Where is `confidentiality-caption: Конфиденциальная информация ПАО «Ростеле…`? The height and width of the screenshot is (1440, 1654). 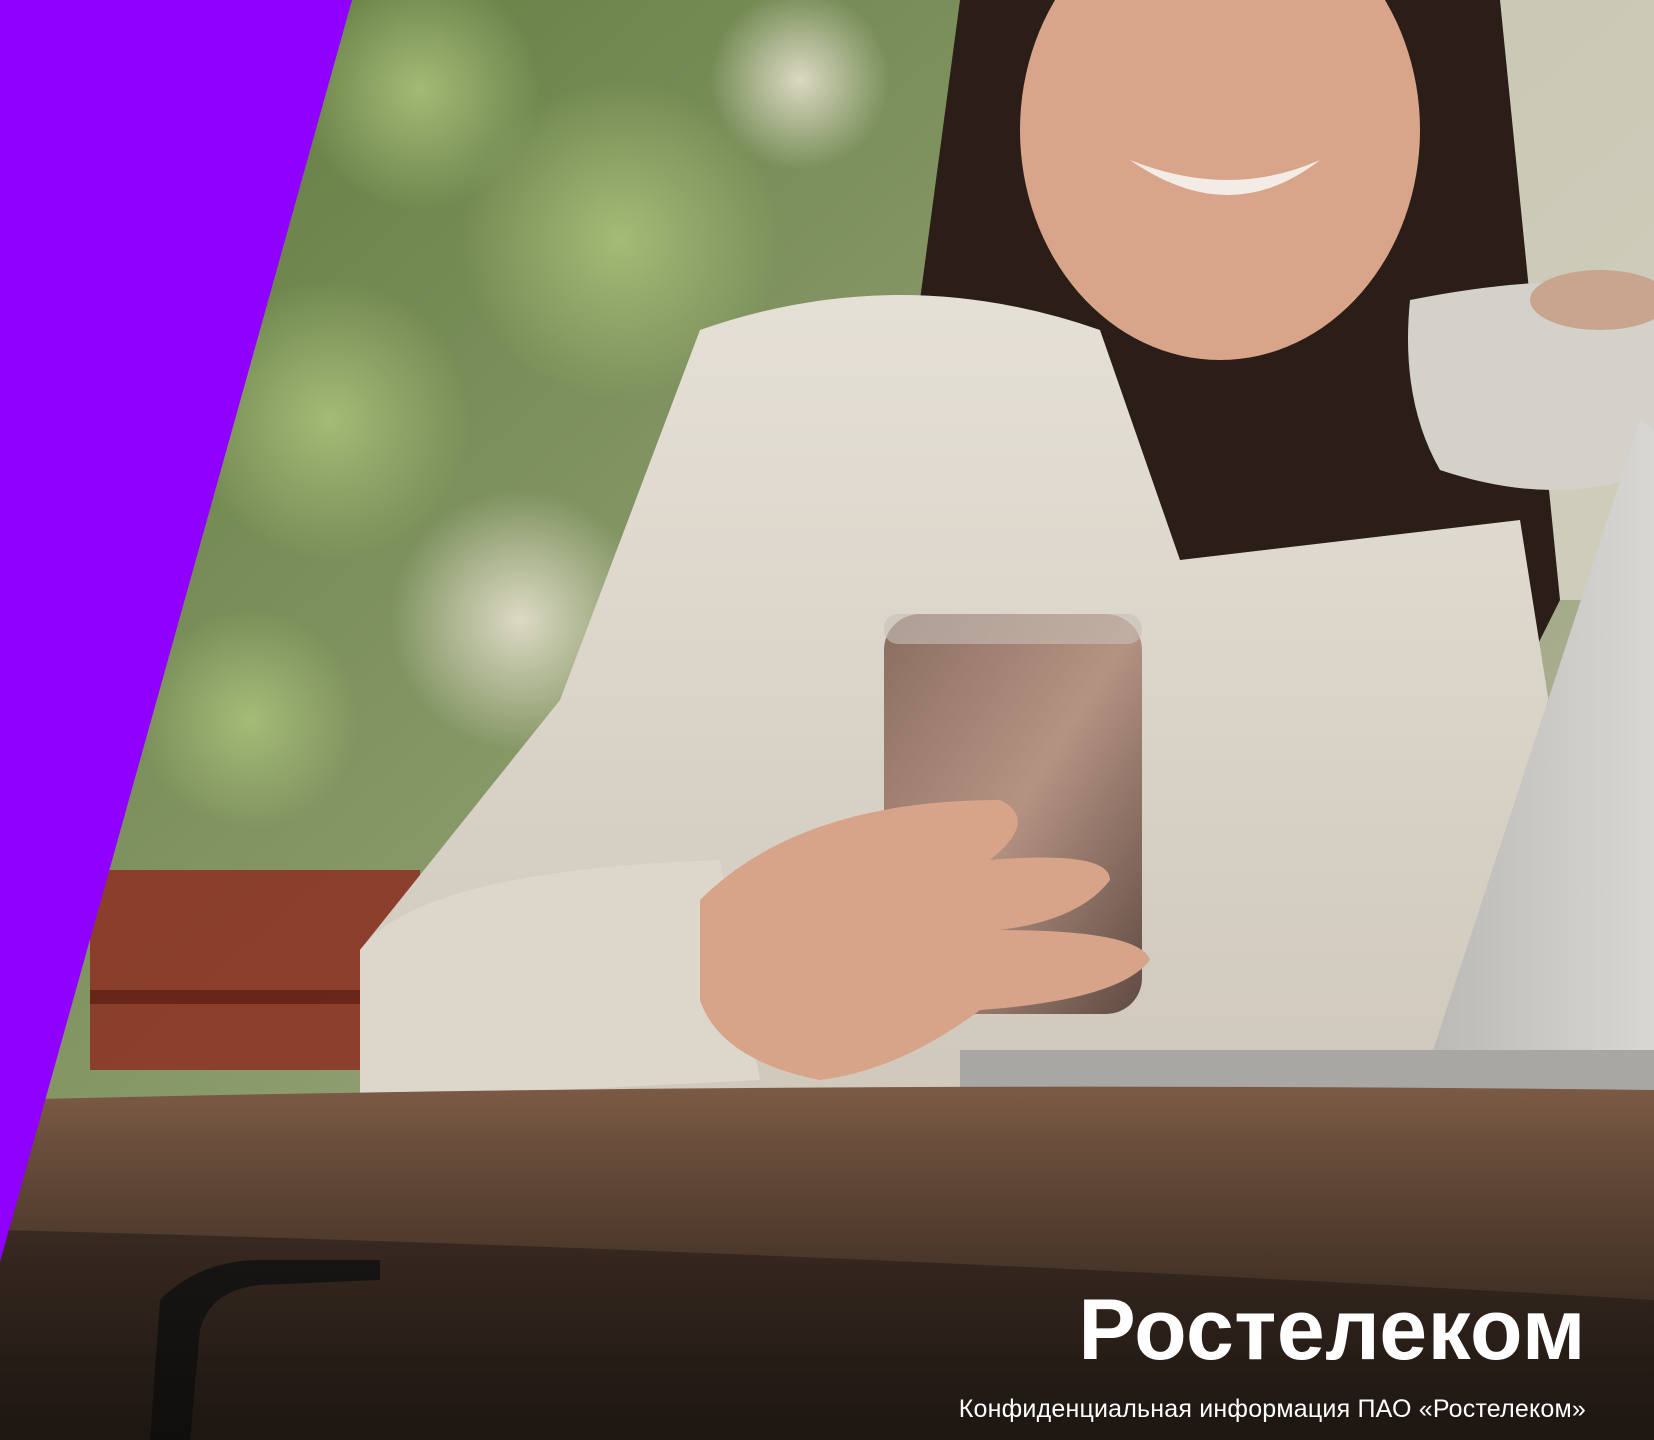 confidentiality-caption: Конфиденциальная информация ПАО «Ростеле… is located at coordinates (1272, 1409).